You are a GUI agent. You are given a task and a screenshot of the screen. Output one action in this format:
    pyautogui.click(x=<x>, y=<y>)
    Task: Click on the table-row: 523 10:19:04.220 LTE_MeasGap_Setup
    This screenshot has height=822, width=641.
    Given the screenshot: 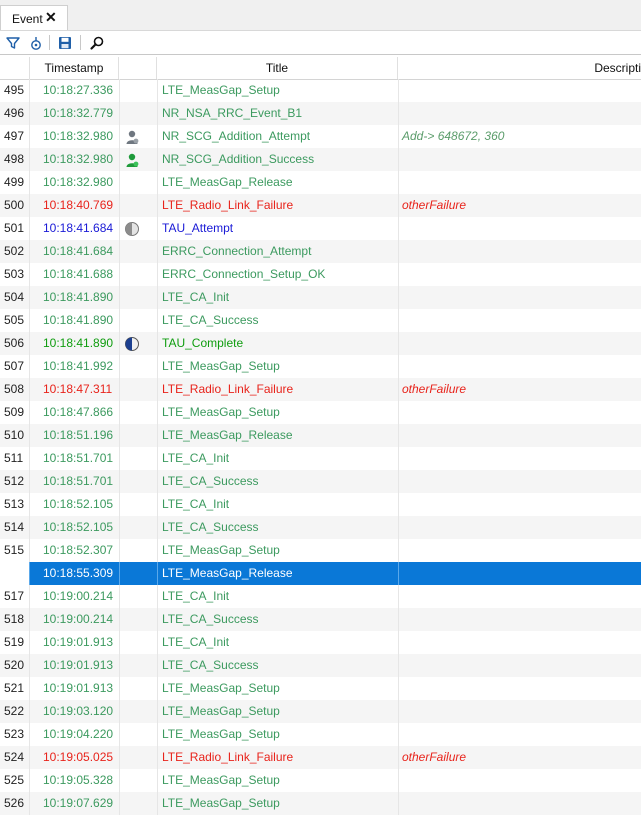 What is the action you would take?
    pyautogui.click(x=320, y=734)
    